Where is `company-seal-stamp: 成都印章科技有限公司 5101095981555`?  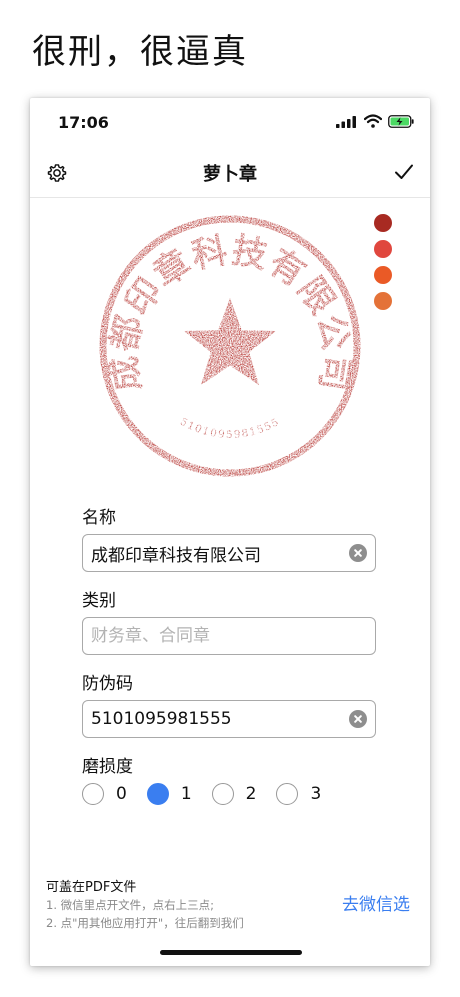 company-seal-stamp: 成都印章科技有限公司 5101095981555 is located at coordinates (230, 346).